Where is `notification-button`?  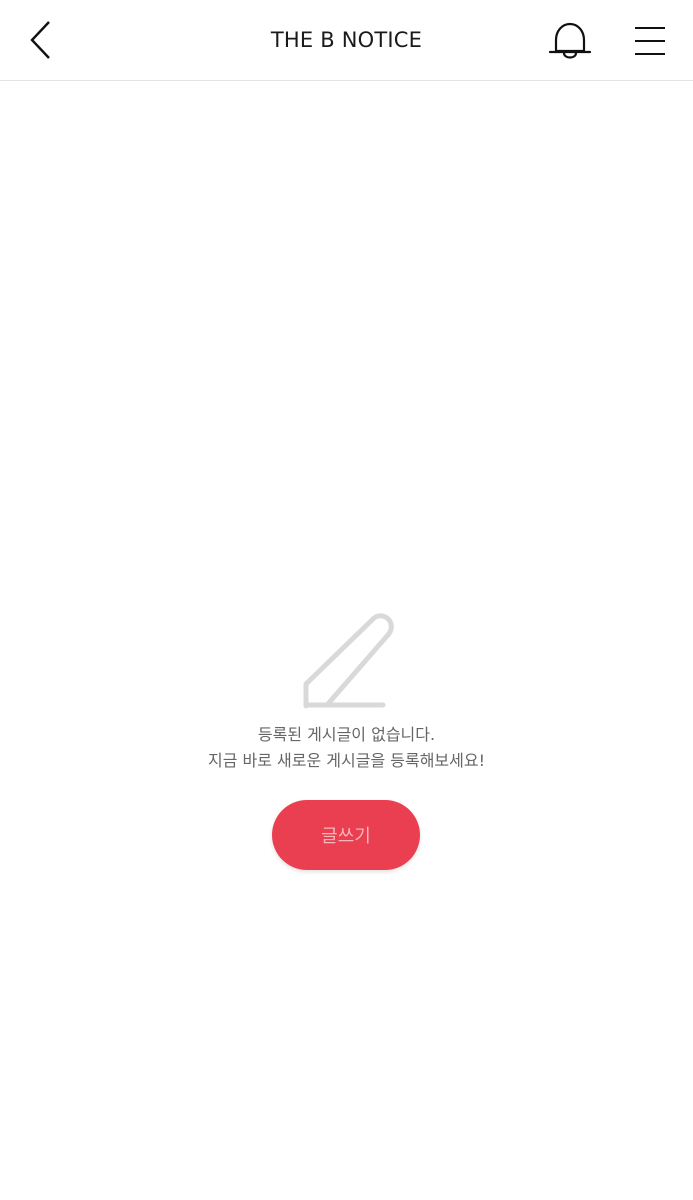 notification-button is located at coordinates (570, 41).